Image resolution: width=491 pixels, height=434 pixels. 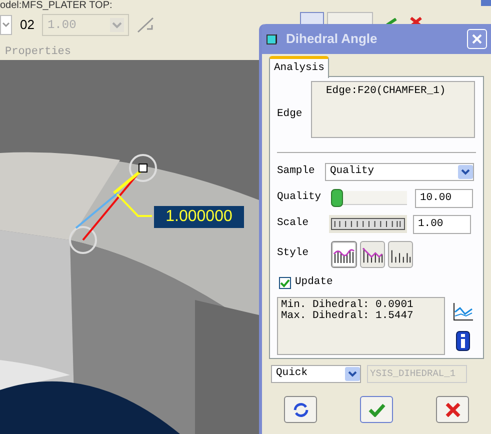 What do you see at coordinates (27, 25) in the screenshot?
I see `dropdown-label: 02` at bounding box center [27, 25].